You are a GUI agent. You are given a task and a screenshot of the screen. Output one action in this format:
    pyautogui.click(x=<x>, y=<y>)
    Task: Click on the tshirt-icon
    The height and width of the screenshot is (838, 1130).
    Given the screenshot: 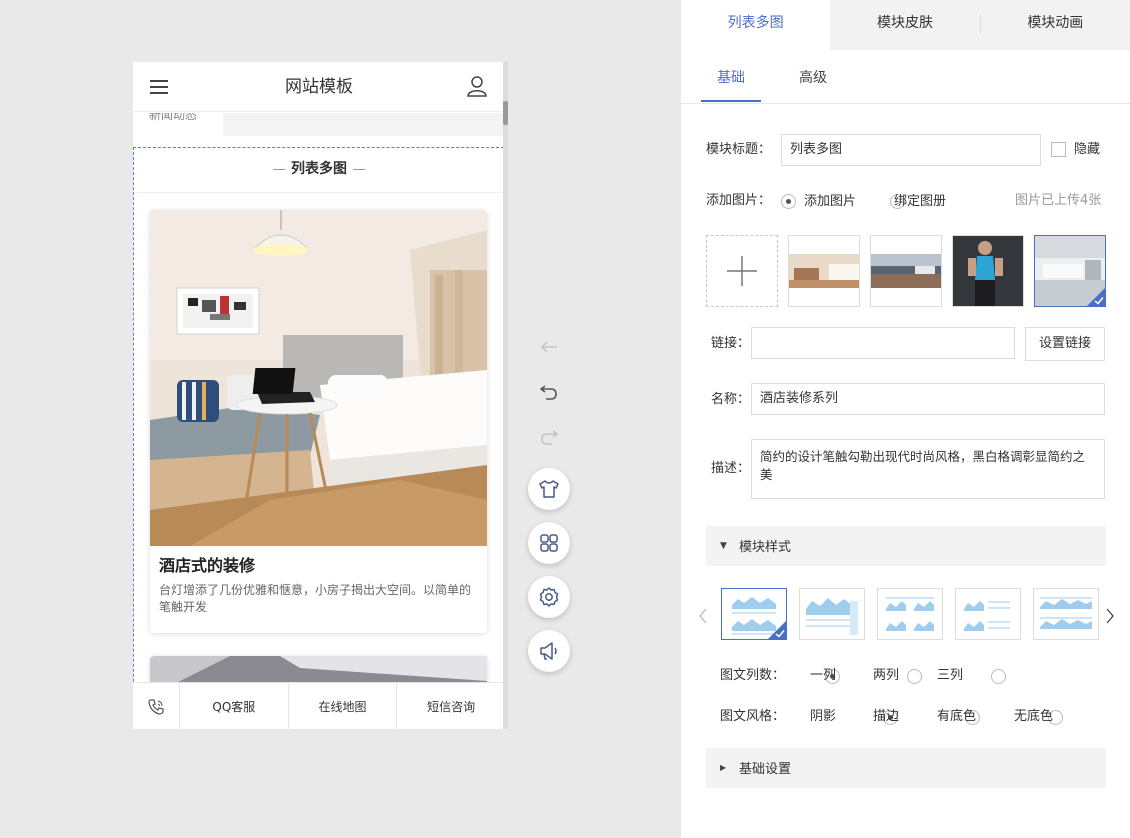 What is the action you would take?
    pyautogui.click(x=549, y=489)
    